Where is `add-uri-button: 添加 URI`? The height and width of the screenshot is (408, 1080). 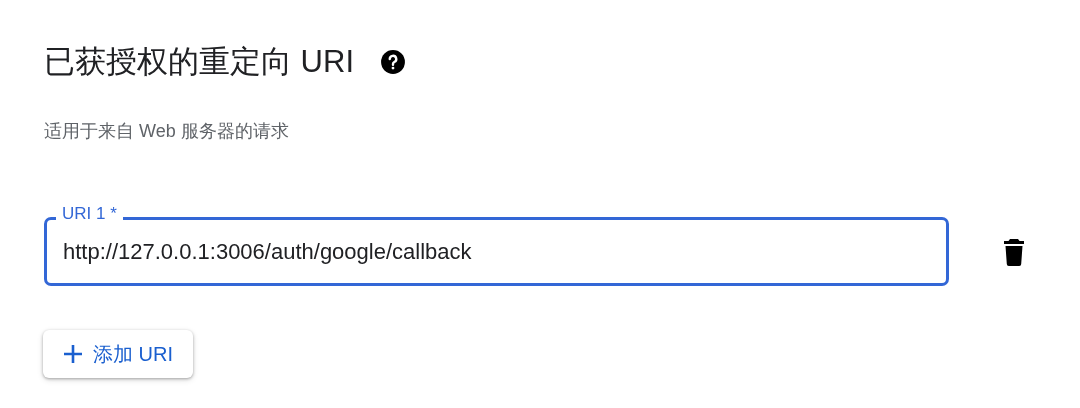 add-uri-button: 添加 URI is located at coordinates (118, 354).